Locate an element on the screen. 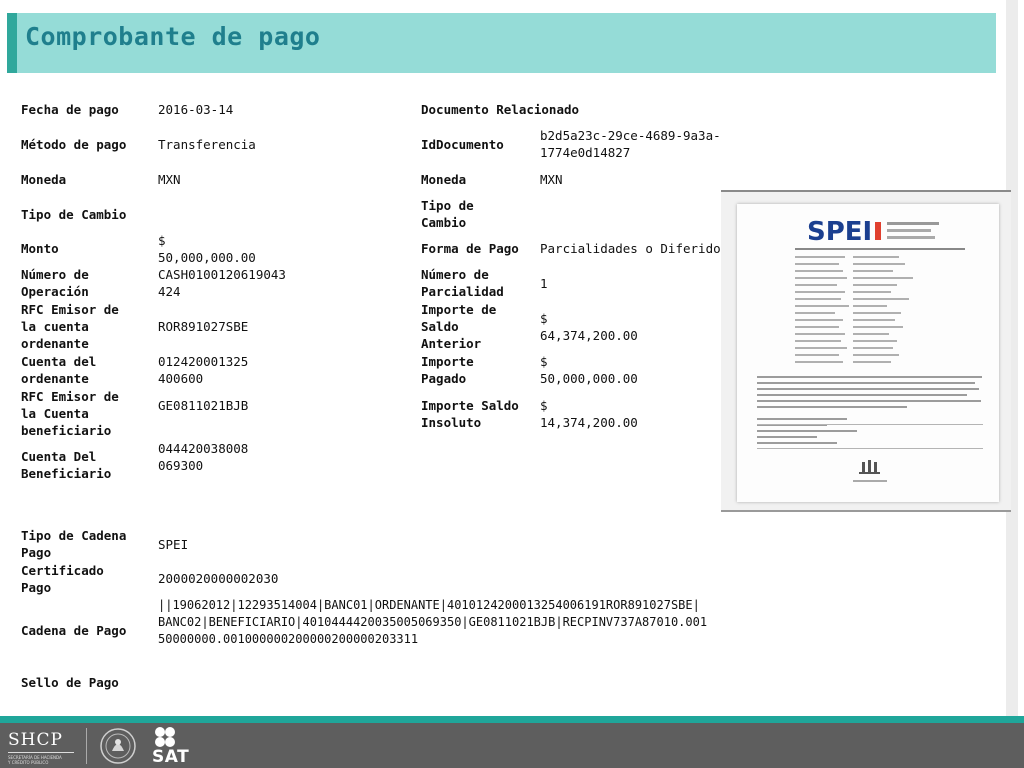  spei-receipt-paper: SPEI is located at coordinates (868, 353).